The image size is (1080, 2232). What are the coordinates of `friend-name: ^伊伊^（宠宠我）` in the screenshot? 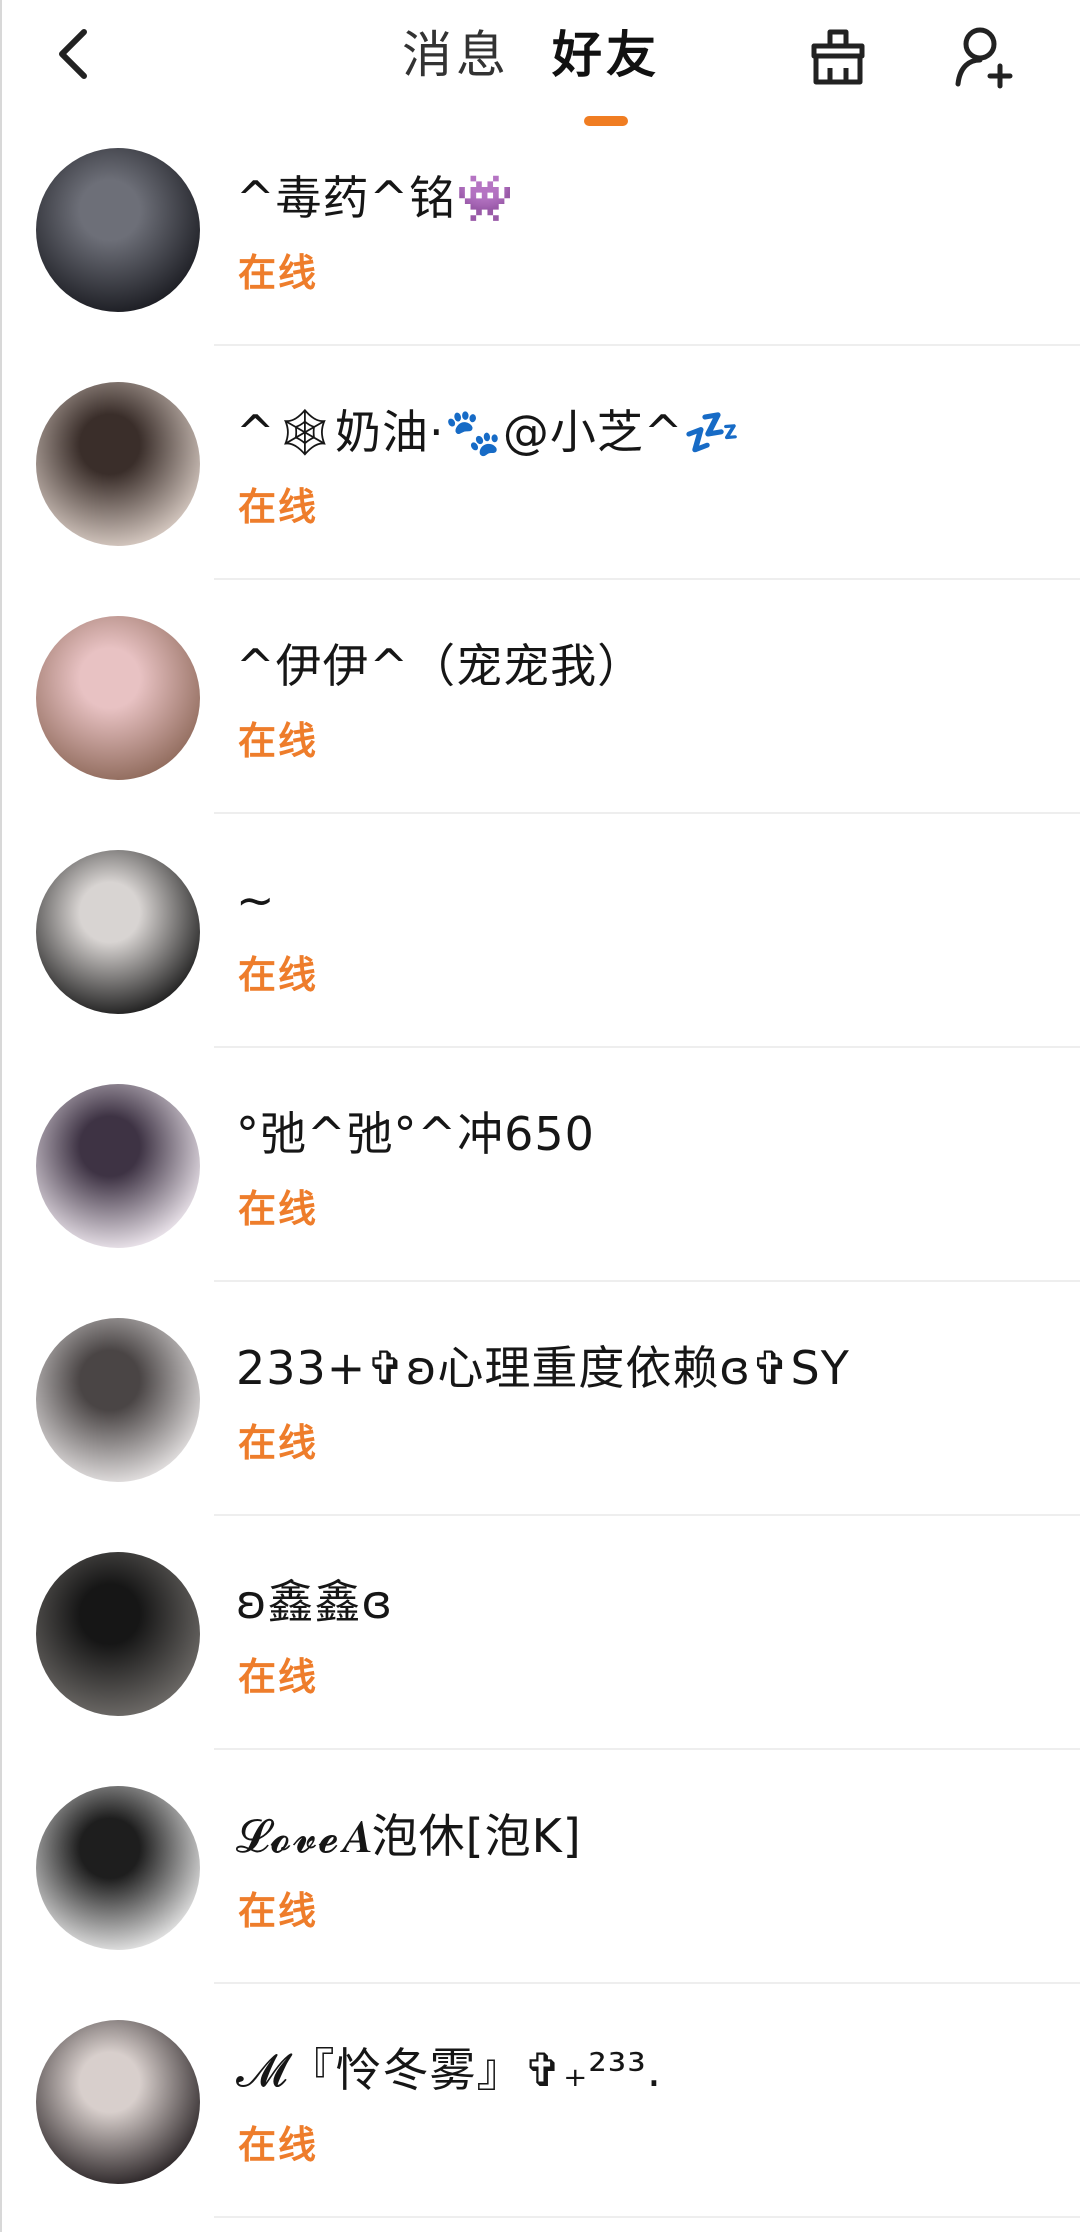 It's located at (440, 666).